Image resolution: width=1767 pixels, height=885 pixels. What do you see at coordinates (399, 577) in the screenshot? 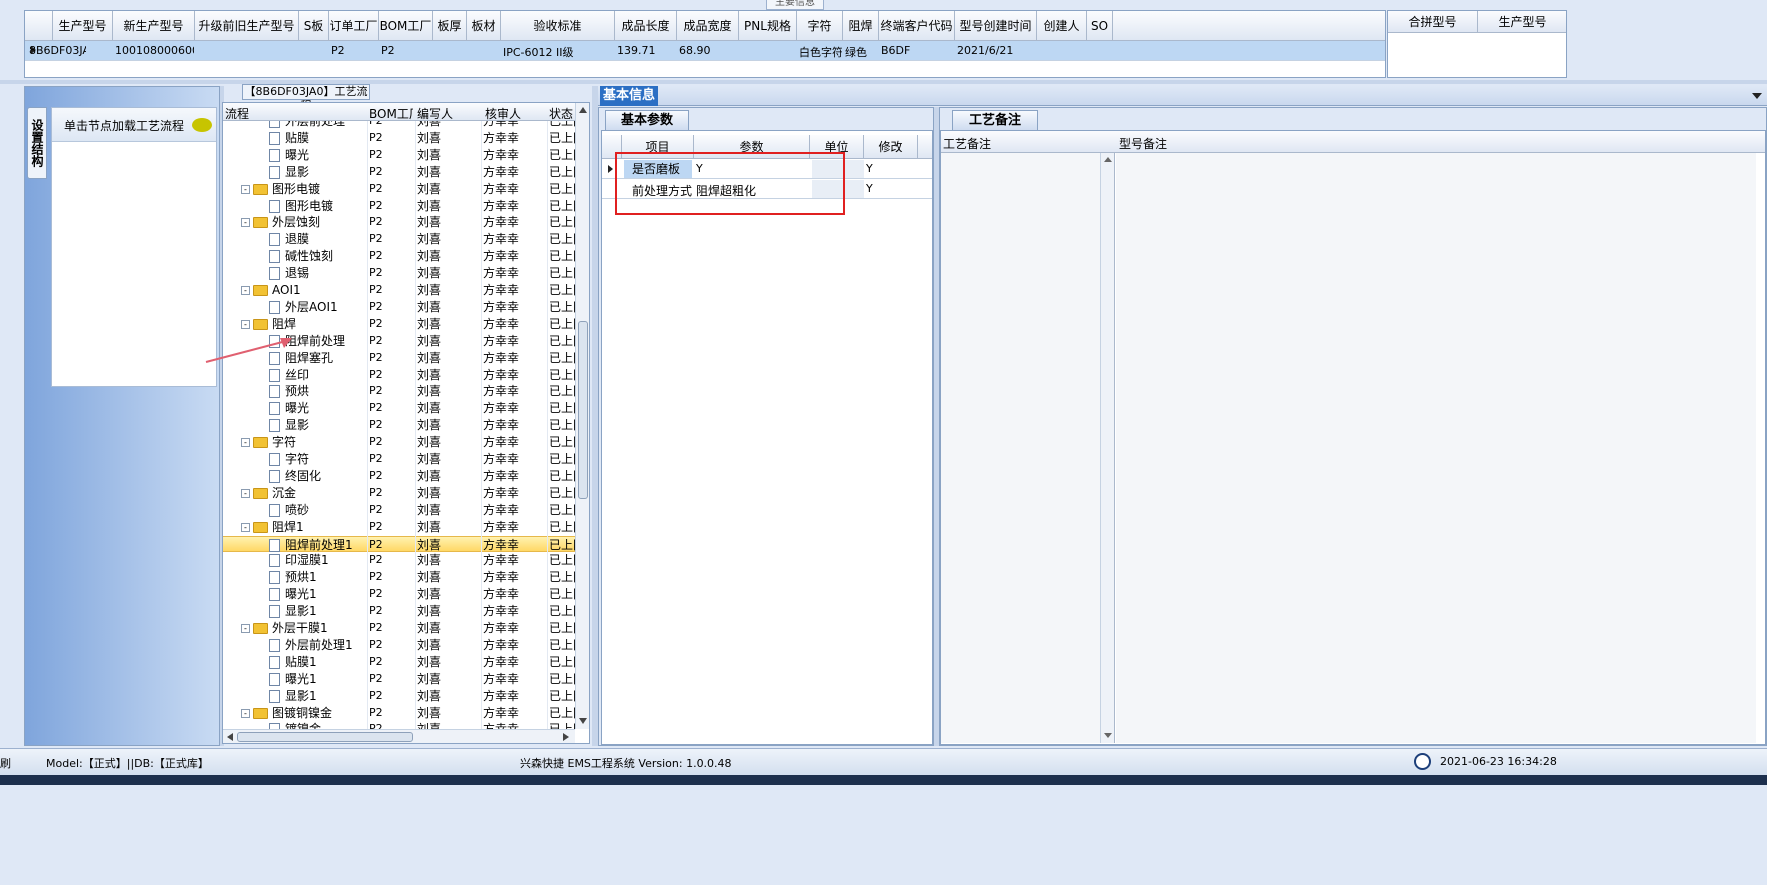
I see `tree-row: 预烘1 P2 刘喜 方幸幸 已上网` at bounding box center [399, 577].